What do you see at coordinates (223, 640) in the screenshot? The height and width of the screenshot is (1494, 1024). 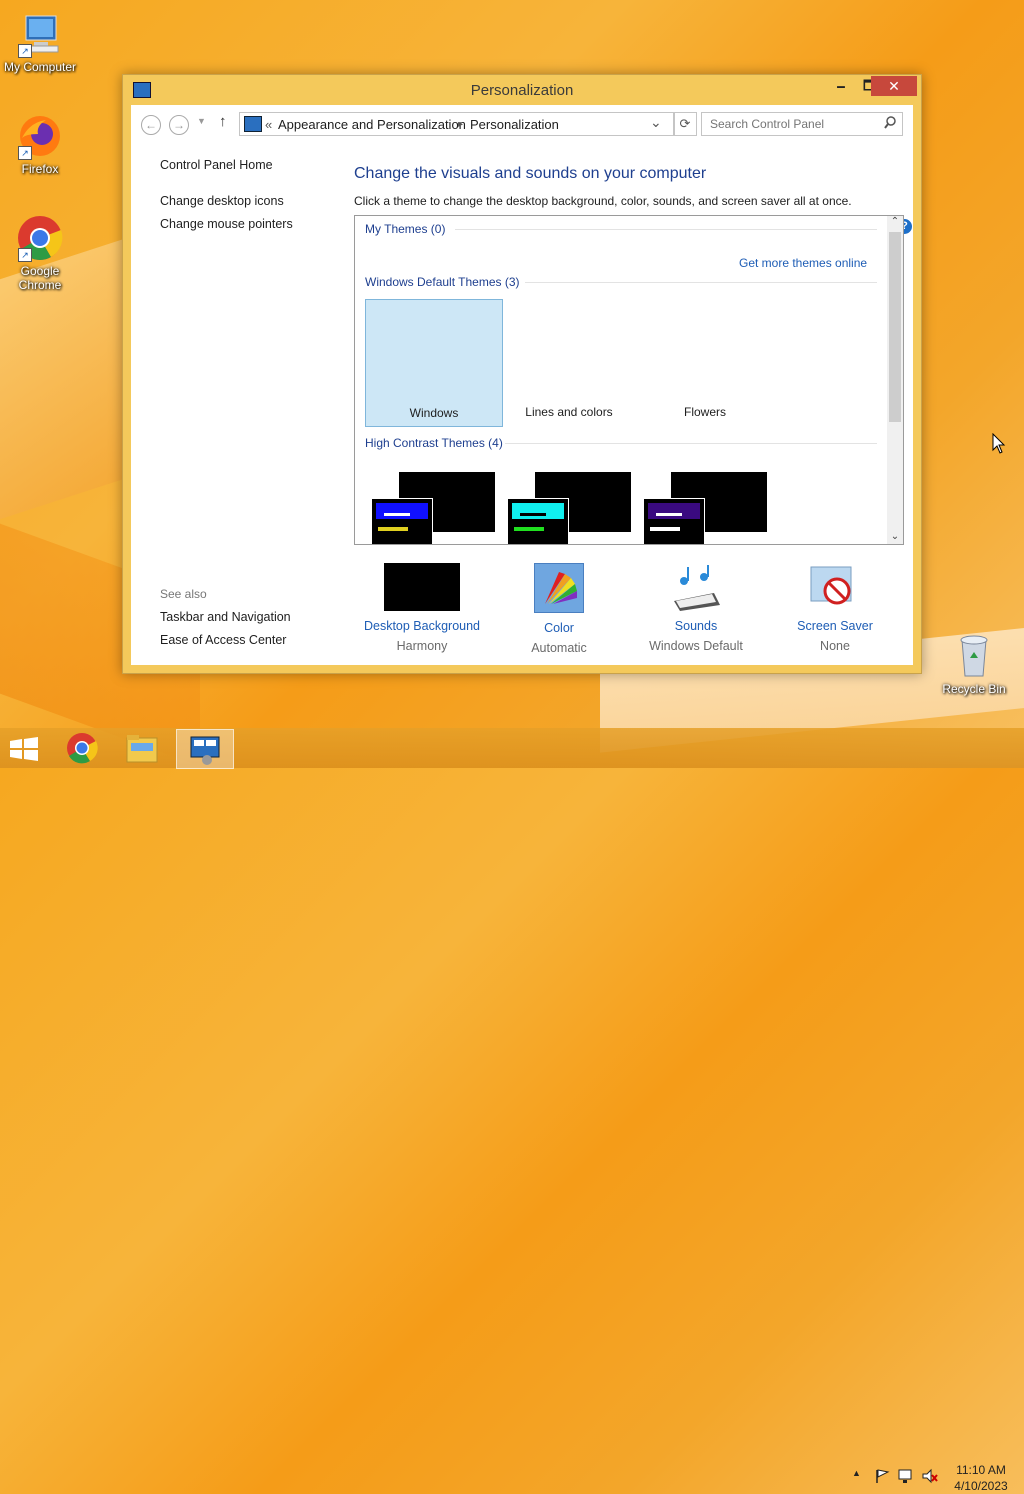 I see `ease-of-access-link: Ease of Access Center` at bounding box center [223, 640].